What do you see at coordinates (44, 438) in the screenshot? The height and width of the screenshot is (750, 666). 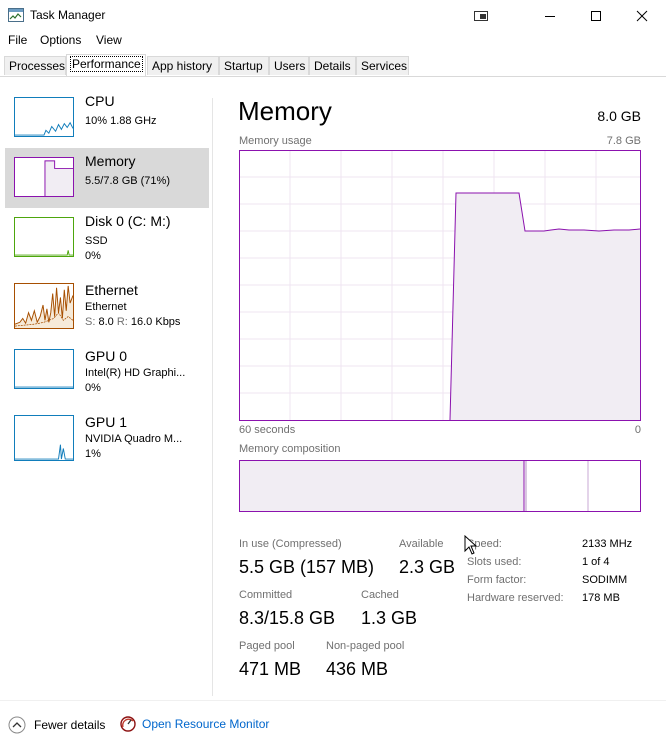 I see `gpu1-thumbnail` at bounding box center [44, 438].